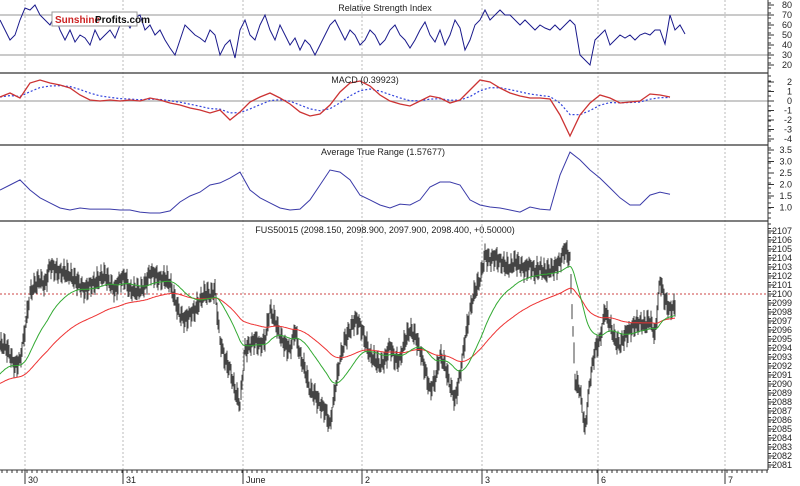  What do you see at coordinates (335, 100) in the screenshot?
I see `macd-signal-line` at bounding box center [335, 100].